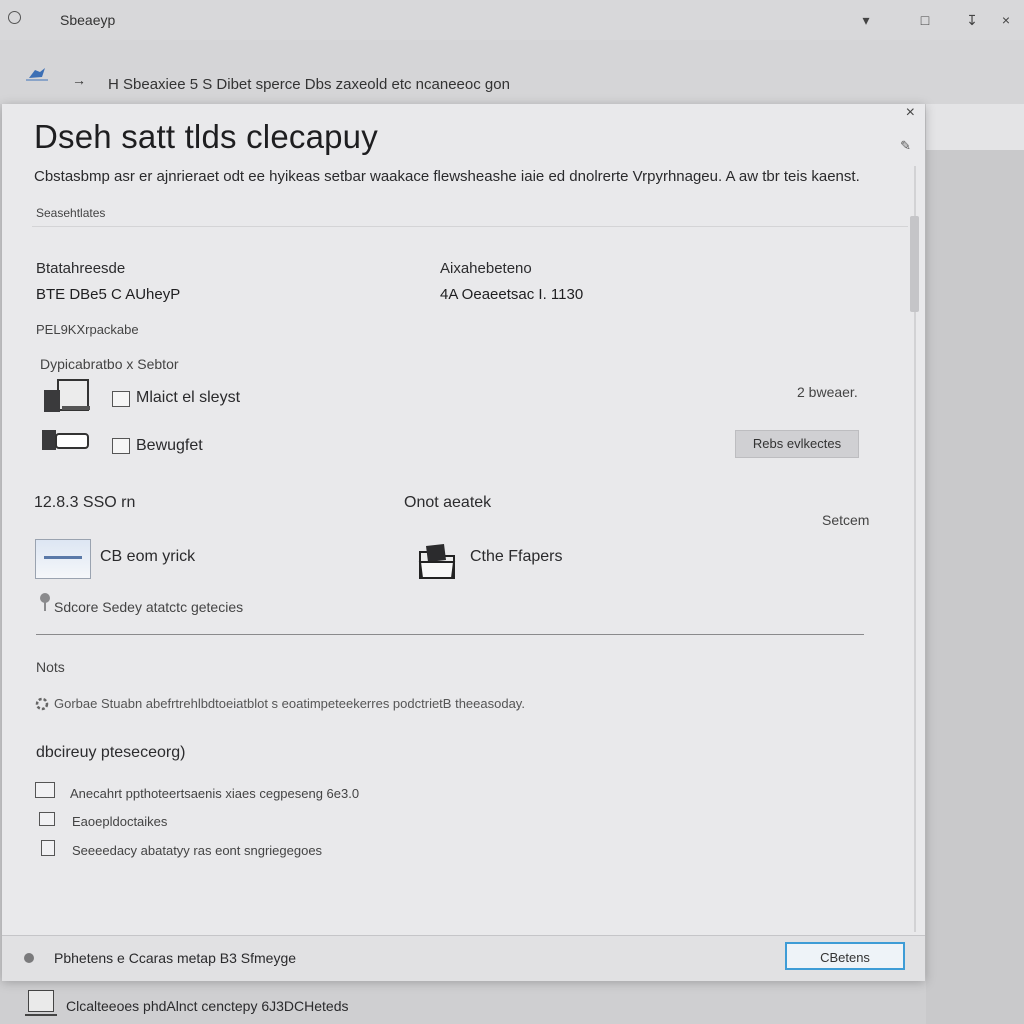  I want to click on window-title: Sbeaeyp, so click(88, 20).